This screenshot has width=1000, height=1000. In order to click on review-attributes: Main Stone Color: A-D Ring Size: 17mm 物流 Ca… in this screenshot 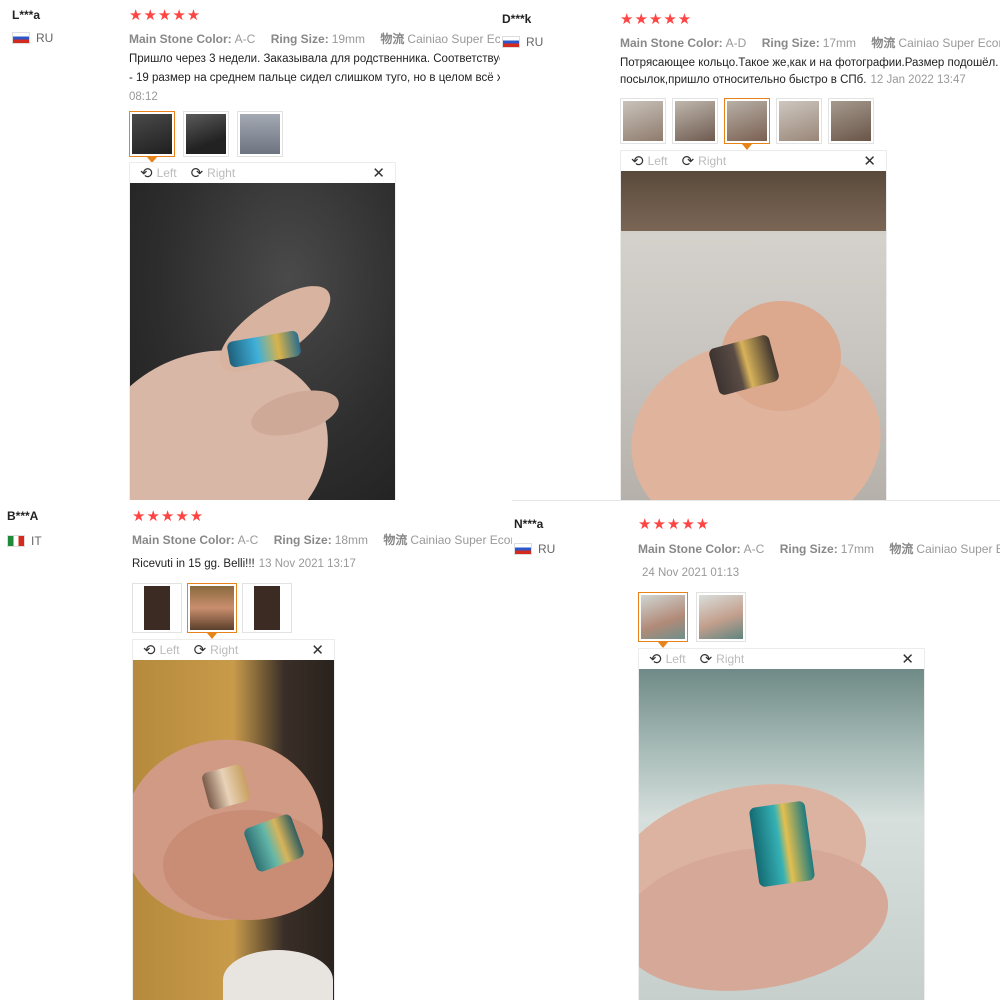, I will do `click(810, 42)`.